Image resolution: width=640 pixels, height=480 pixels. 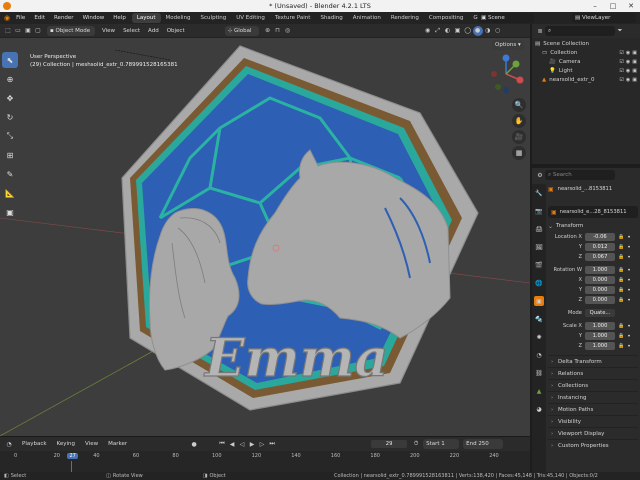 What do you see at coordinates (232, 444) in the screenshot?
I see `prev-keyframe-icon: ◀` at bounding box center [232, 444].